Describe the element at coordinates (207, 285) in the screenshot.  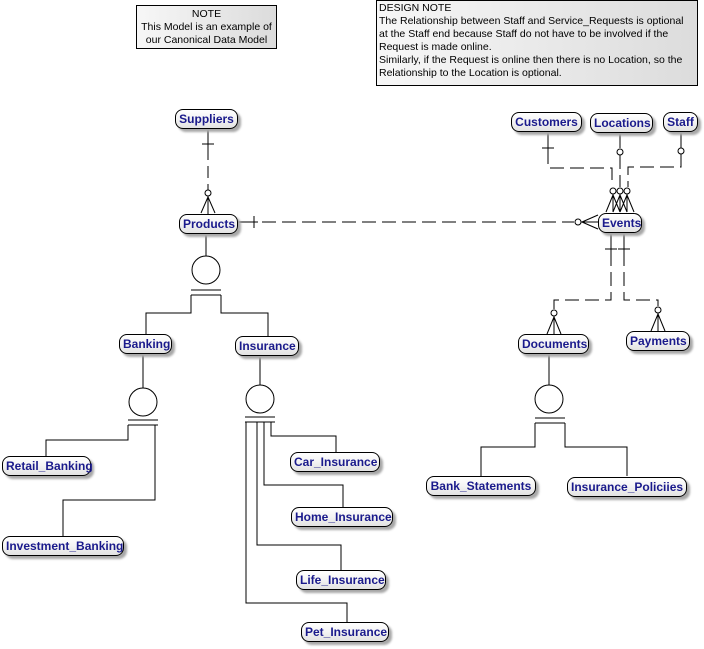
I see `products-subtype-connector` at that location.